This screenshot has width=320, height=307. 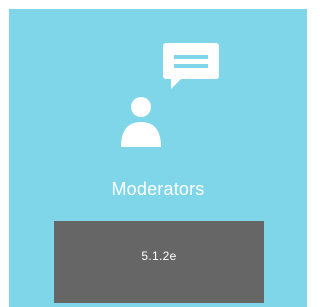 I want to click on moderator-icon, so click(x=168, y=97).